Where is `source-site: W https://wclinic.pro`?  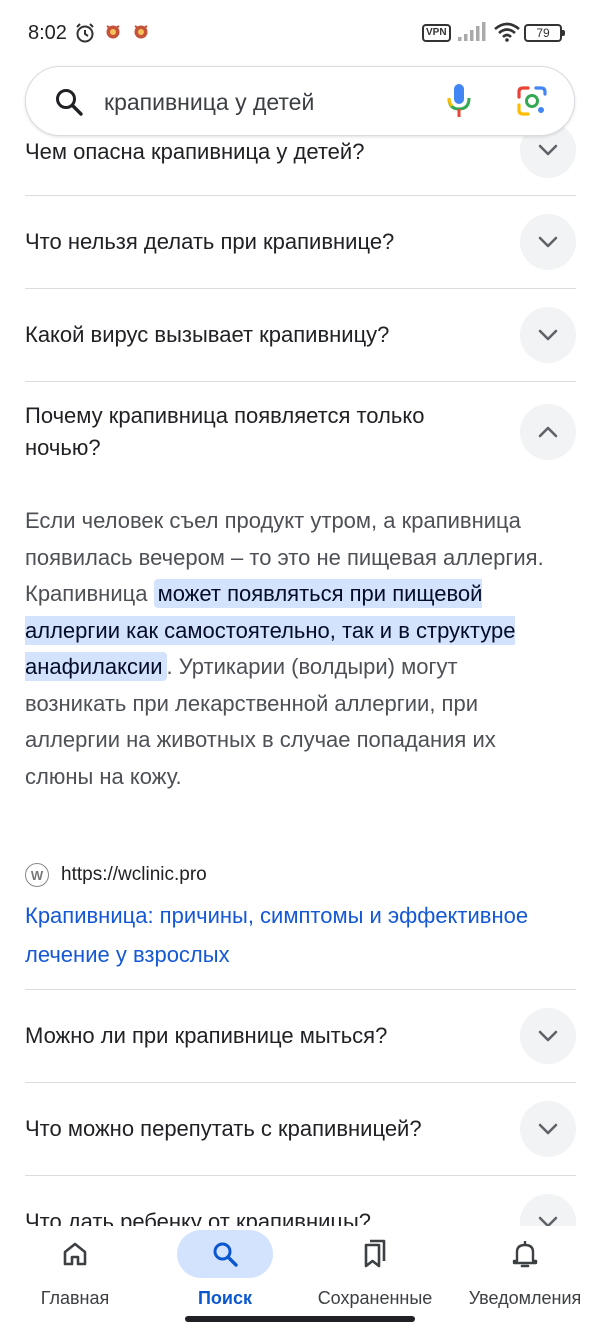
source-site: W https://wclinic.pro is located at coordinates (116, 875).